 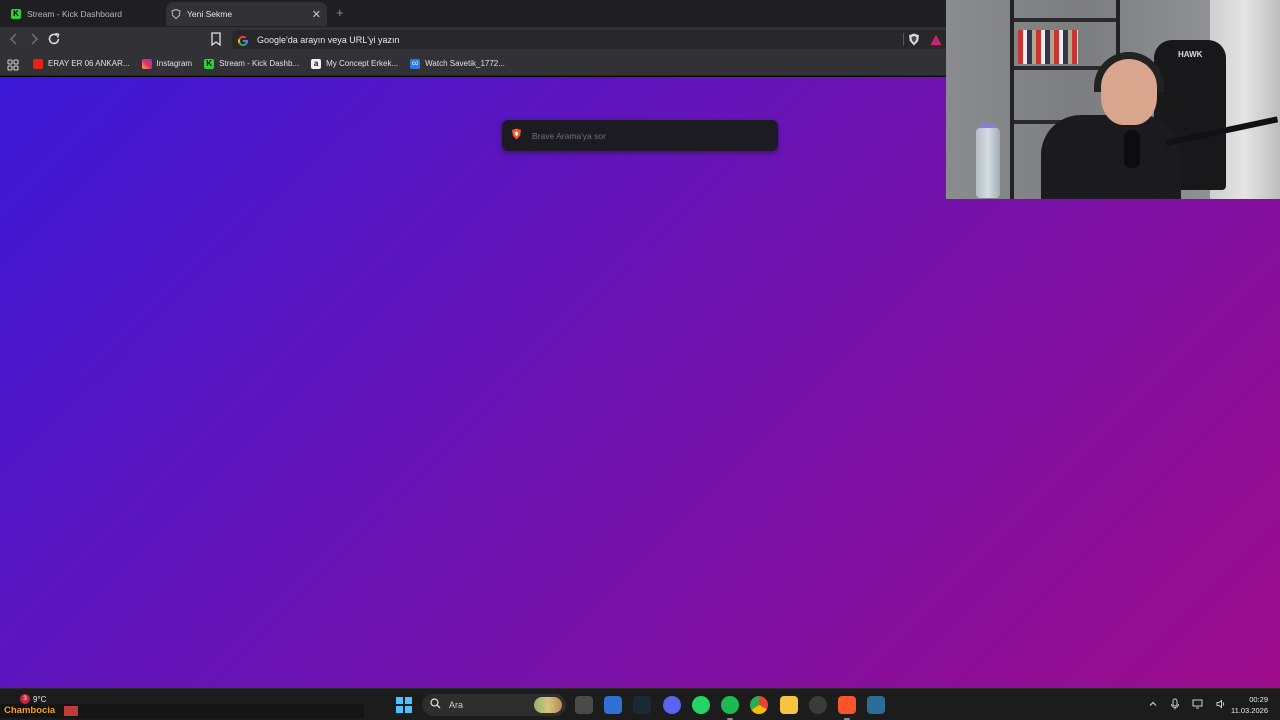 What do you see at coordinates (640, 135) in the screenshot?
I see `brave-search-box: Brave Arama'ya sor` at bounding box center [640, 135].